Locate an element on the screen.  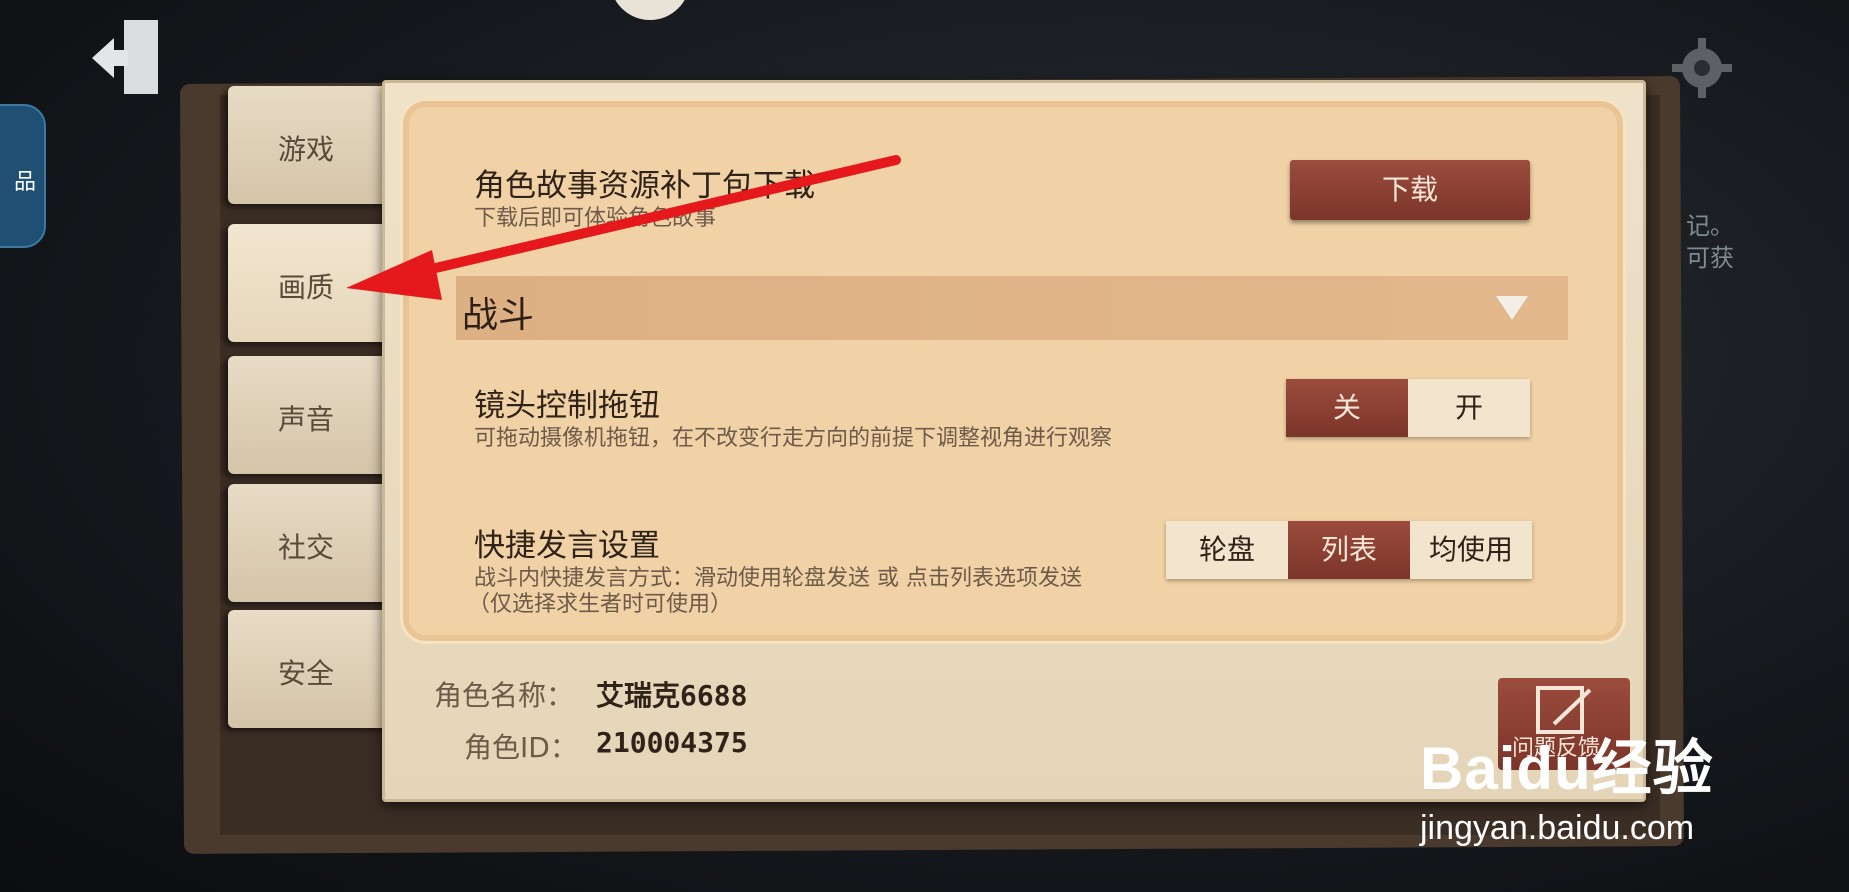
tab-security: 安全 is located at coordinates (309, 669).